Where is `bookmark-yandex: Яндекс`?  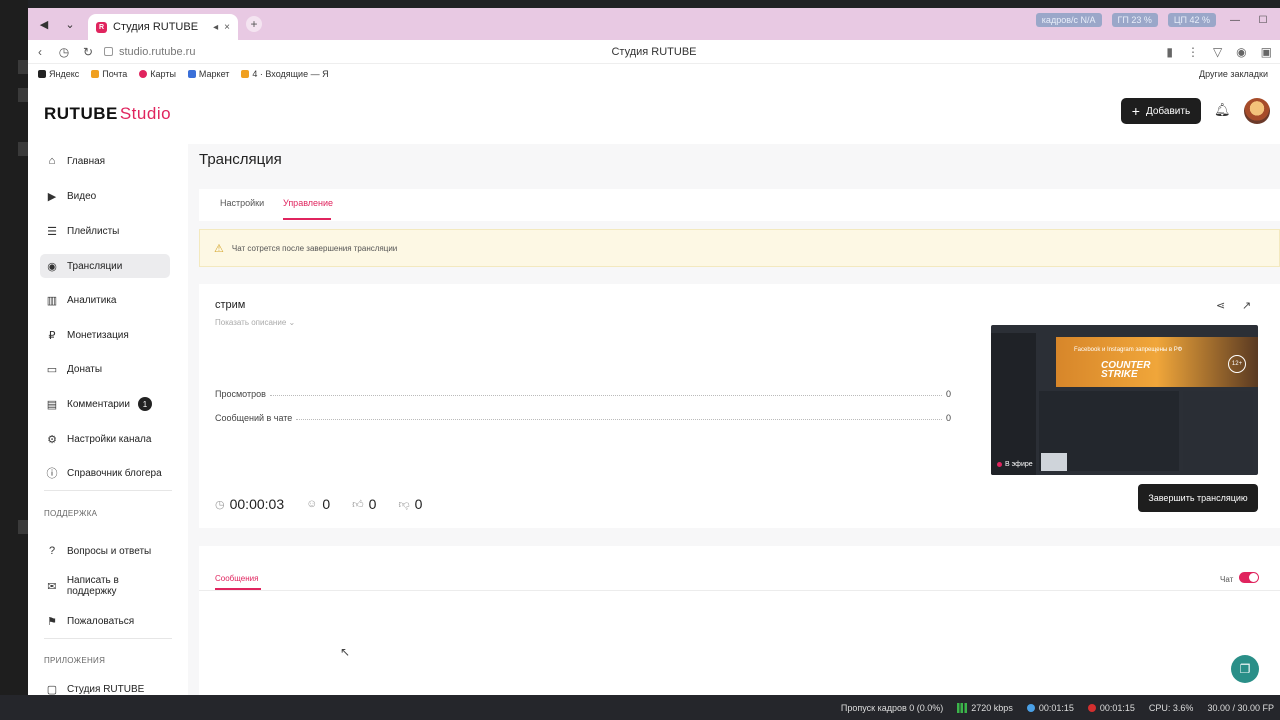
bookmark-yandex: Яндекс is located at coordinates (58, 74).